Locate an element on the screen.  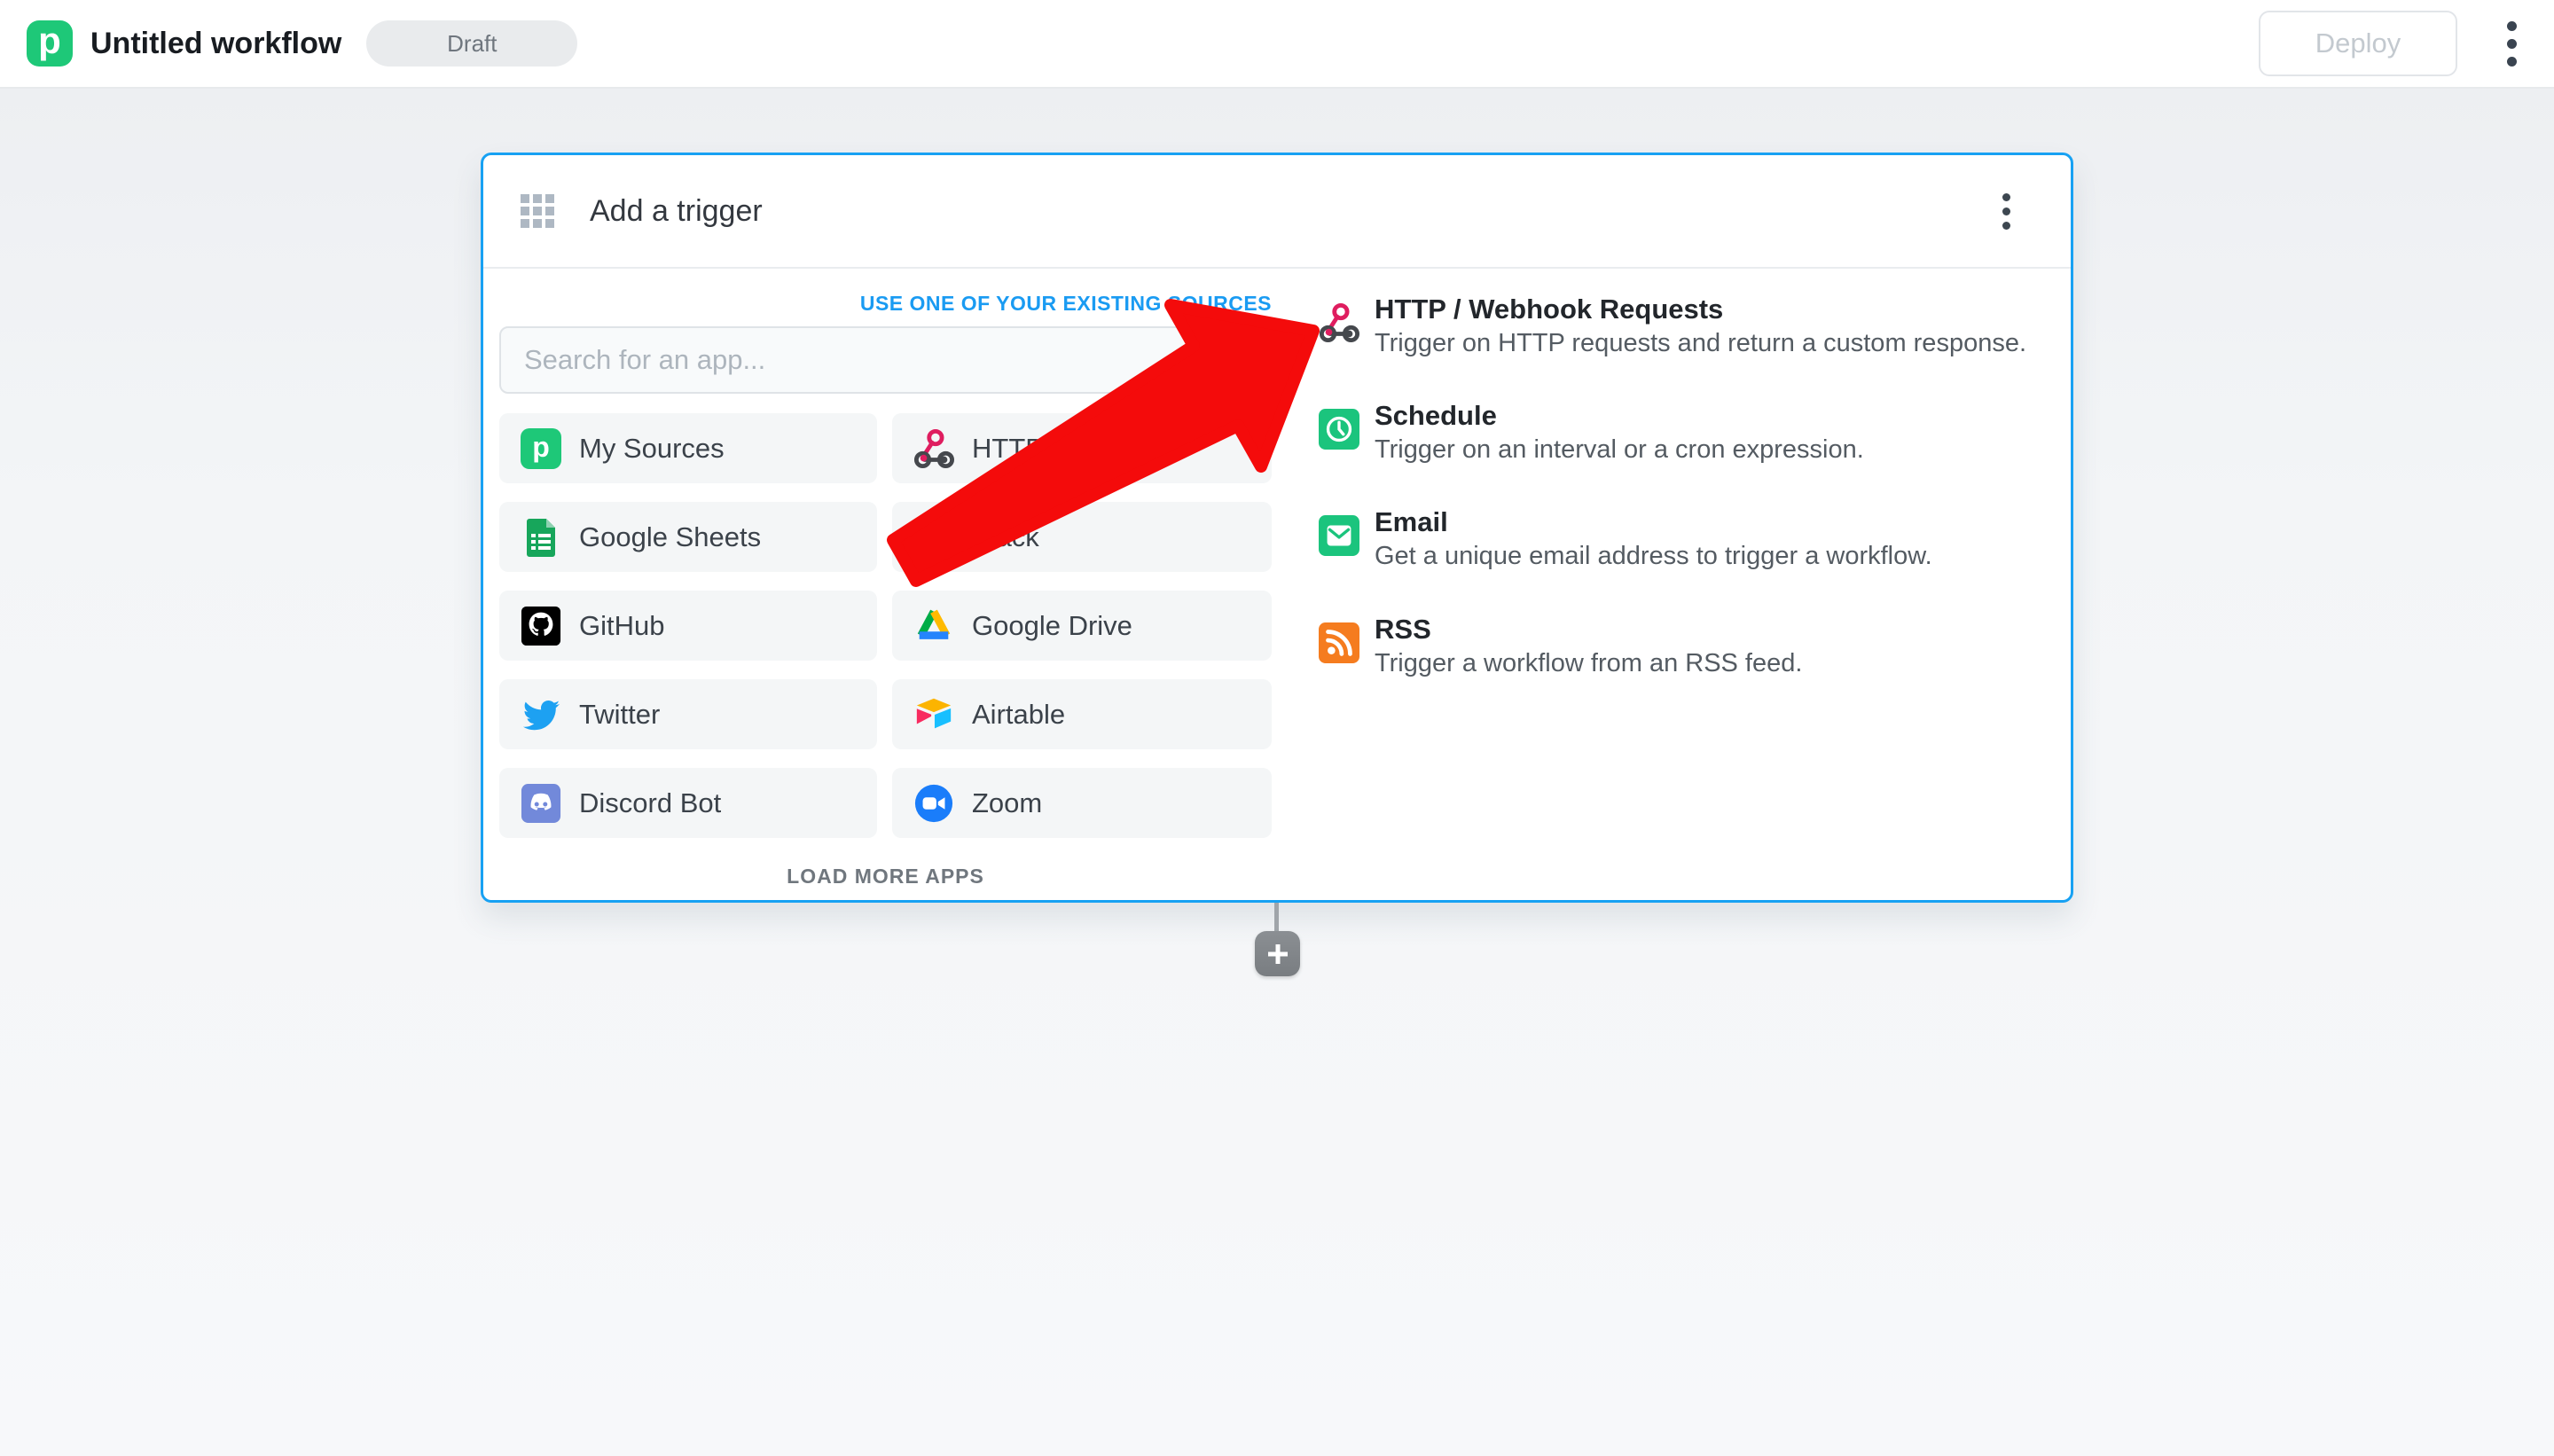
app-tile-label: My Sources is located at coordinates (652, 448).